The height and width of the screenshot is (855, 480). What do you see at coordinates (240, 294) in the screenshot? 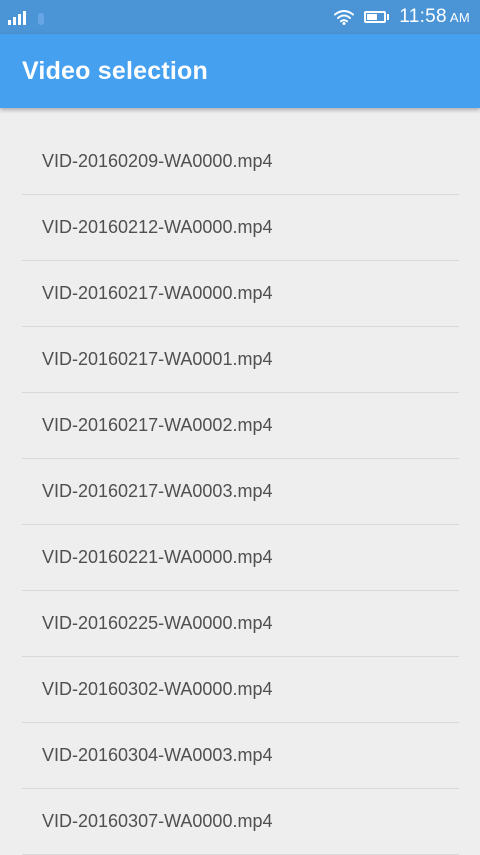
I see `video-list-item: VID-20160217-WA0000.mp4` at bounding box center [240, 294].